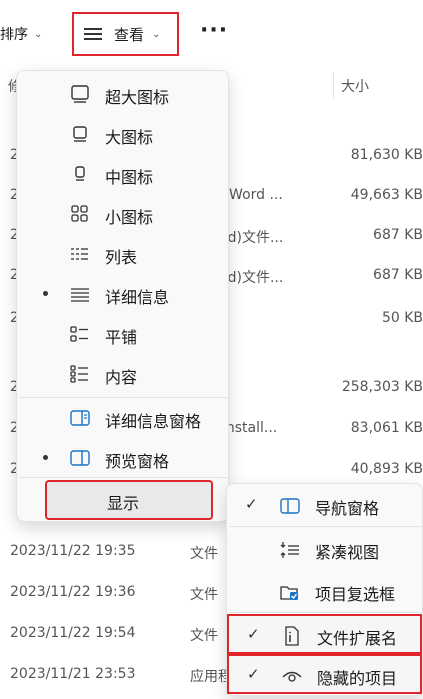 This screenshot has height=699, width=423. What do you see at coordinates (290, 592) in the screenshot?
I see `item-checkbox-icon` at bounding box center [290, 592].